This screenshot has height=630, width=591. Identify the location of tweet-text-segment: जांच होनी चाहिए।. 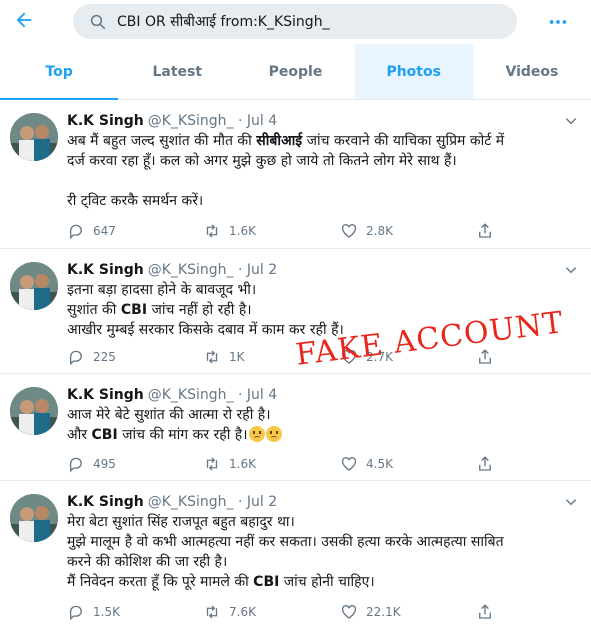
(327, 582).